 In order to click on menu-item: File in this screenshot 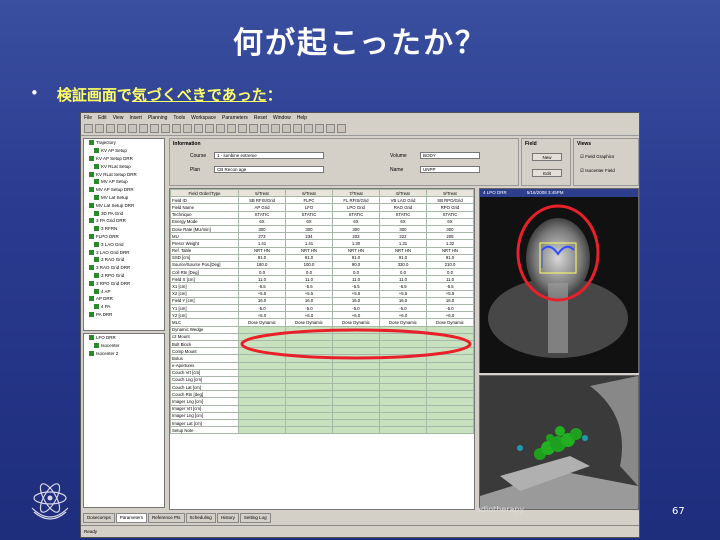, I will do `click(88, 118)`.